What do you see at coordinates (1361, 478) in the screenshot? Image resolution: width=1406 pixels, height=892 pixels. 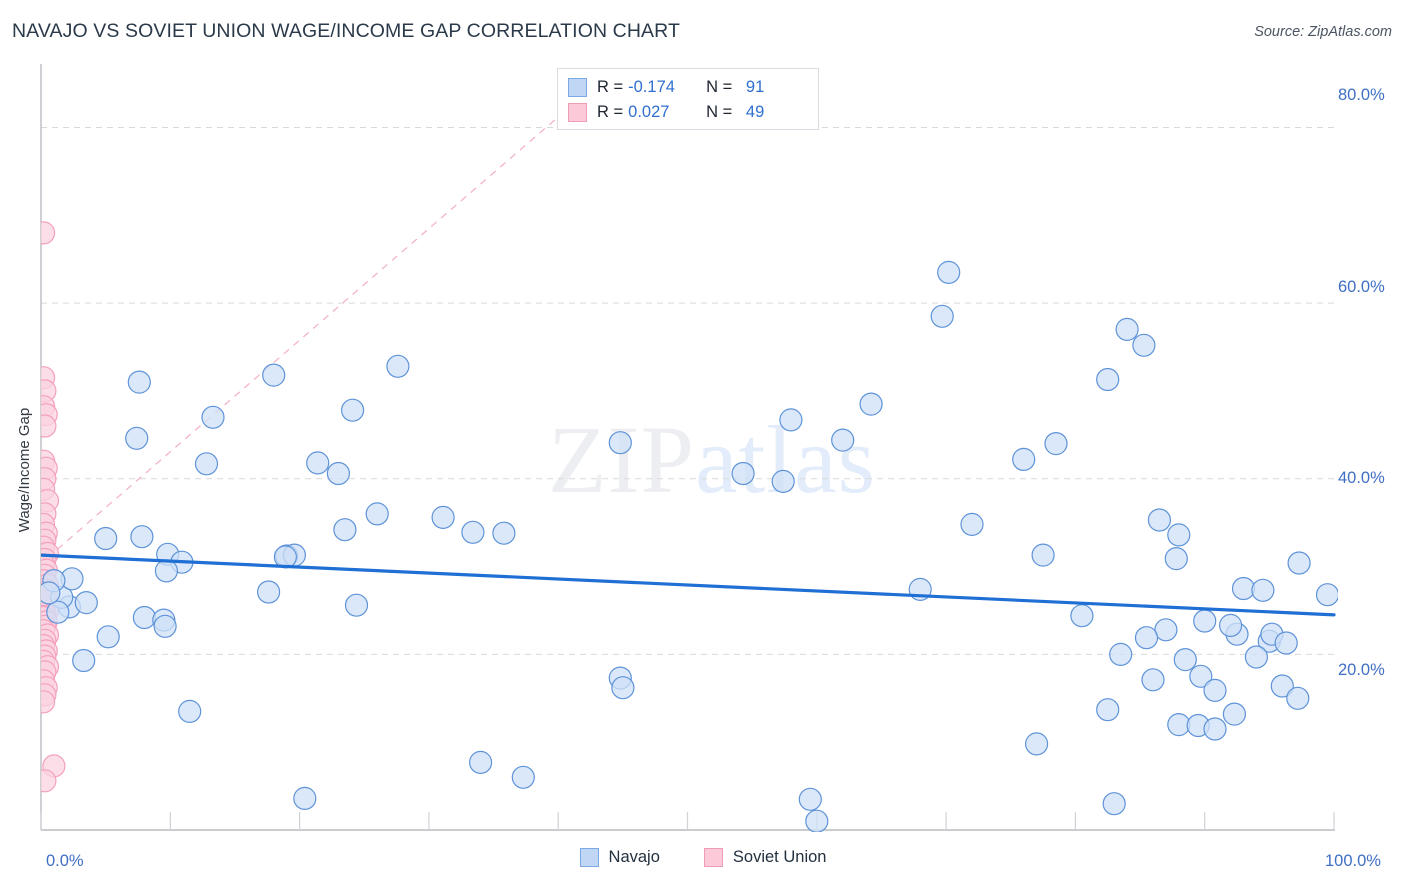 I see `y-tick-label-40: 40.0%` at bounding box center [1361, 478].